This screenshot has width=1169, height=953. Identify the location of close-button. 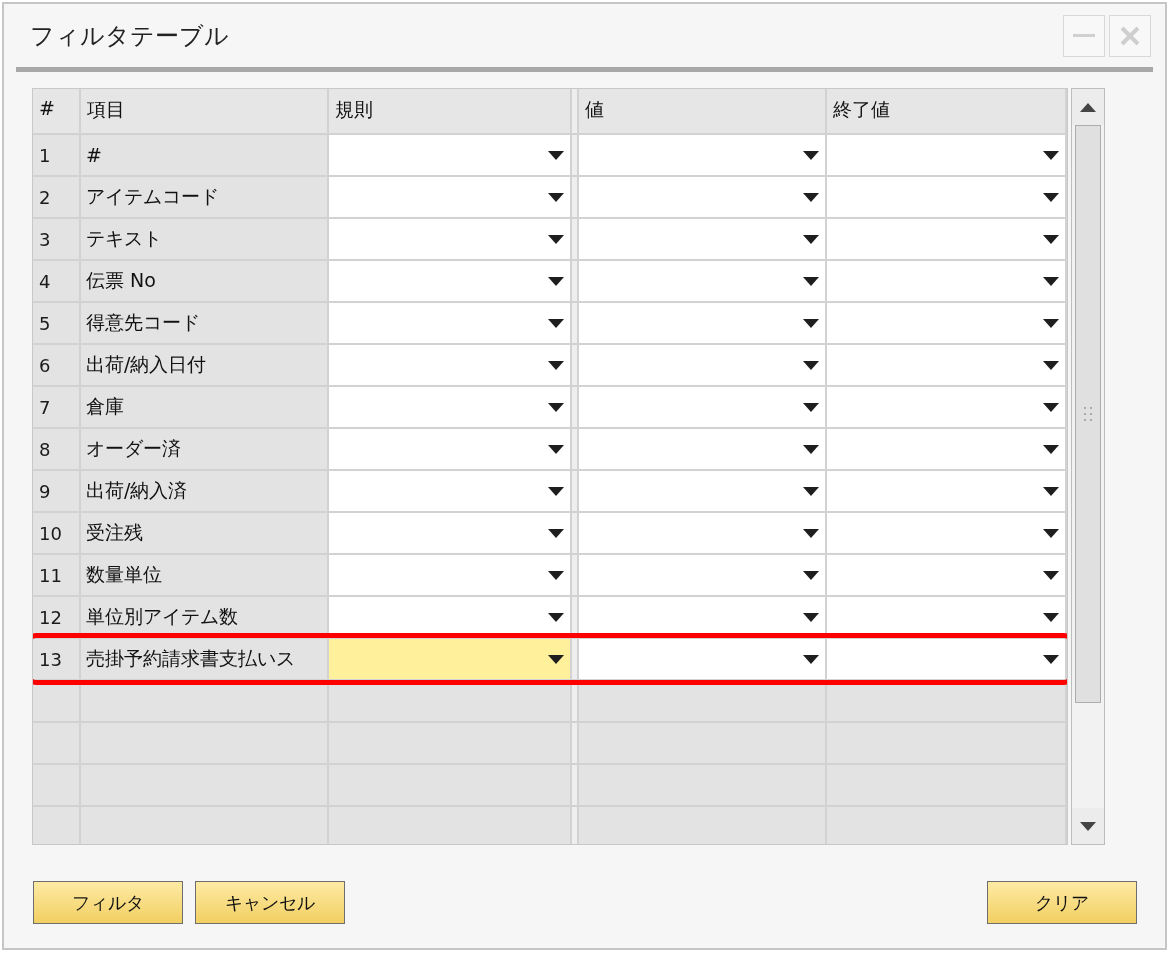
(1130, 35).